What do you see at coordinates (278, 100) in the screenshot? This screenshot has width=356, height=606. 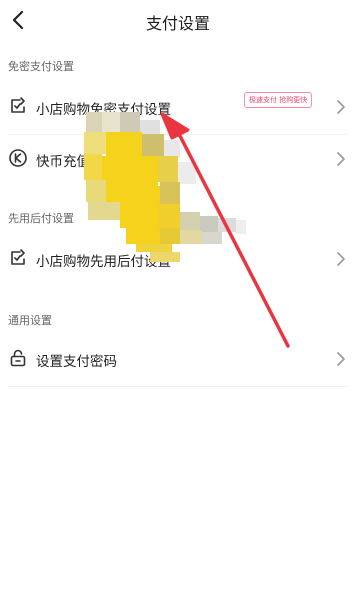 I see `promo-badge: 极速支付 抢购更快` at bounding box center [278, 100].